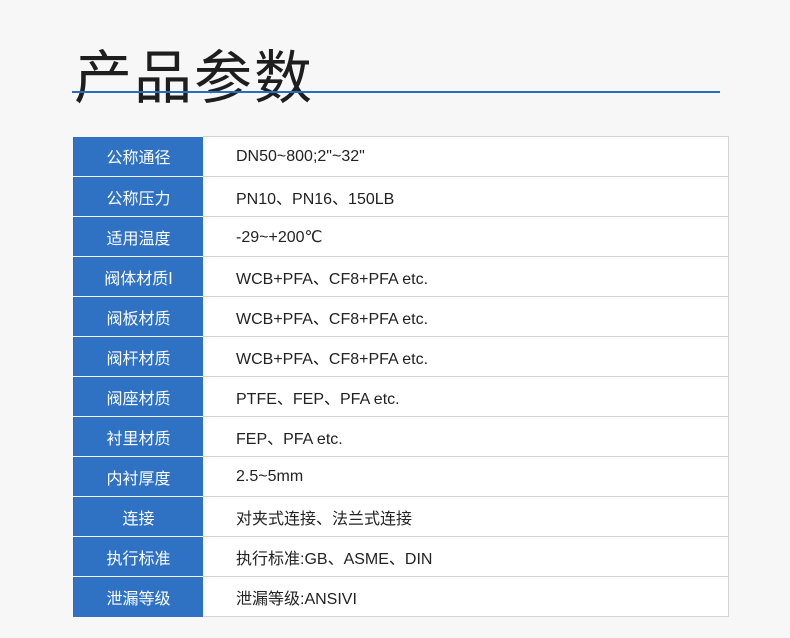  What do you see at coordinates (138, 516) in the screenshot?
I see `param-label: 连接` at bounding box center [138, 516].